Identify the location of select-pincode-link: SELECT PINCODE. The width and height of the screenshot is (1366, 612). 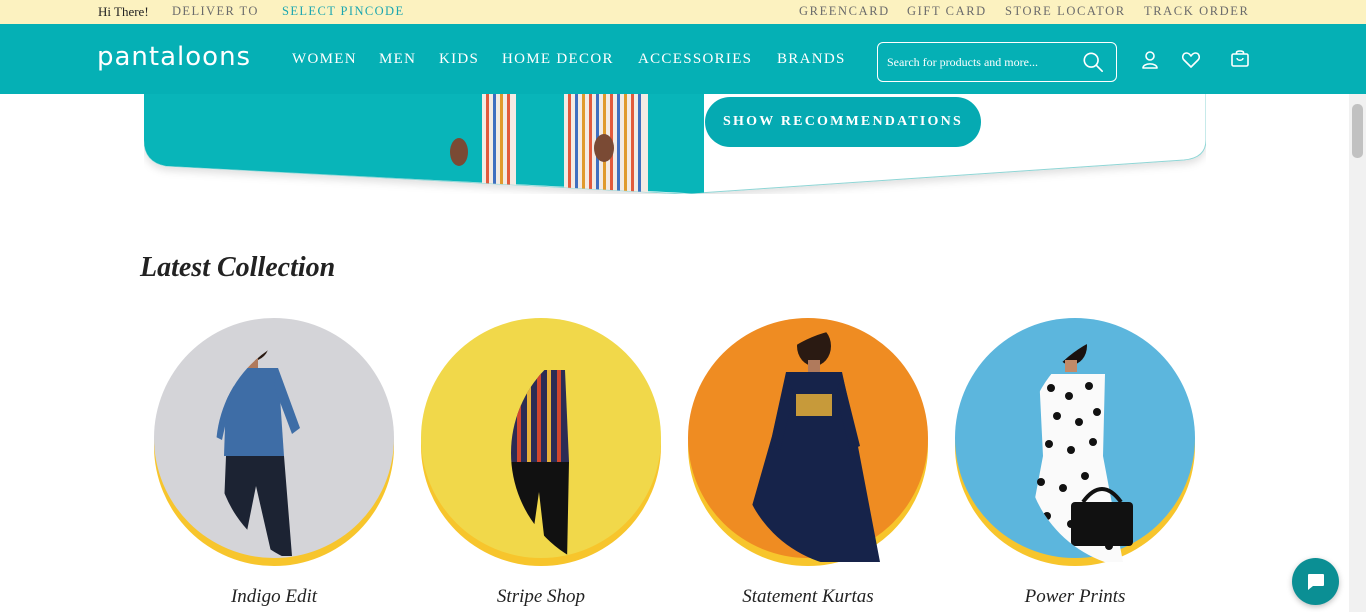
(343, 11).